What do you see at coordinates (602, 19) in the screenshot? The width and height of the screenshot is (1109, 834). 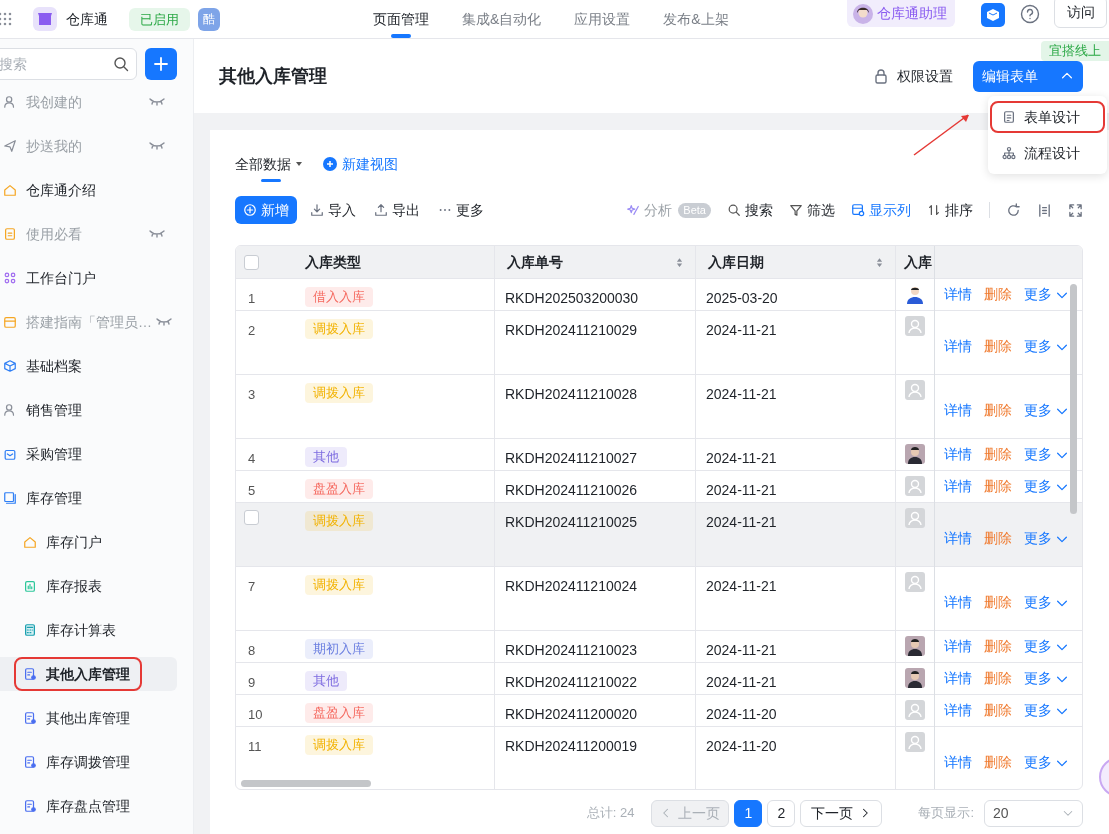 I see `nav-tab: 应用设置` at bounding box center [602, 19].